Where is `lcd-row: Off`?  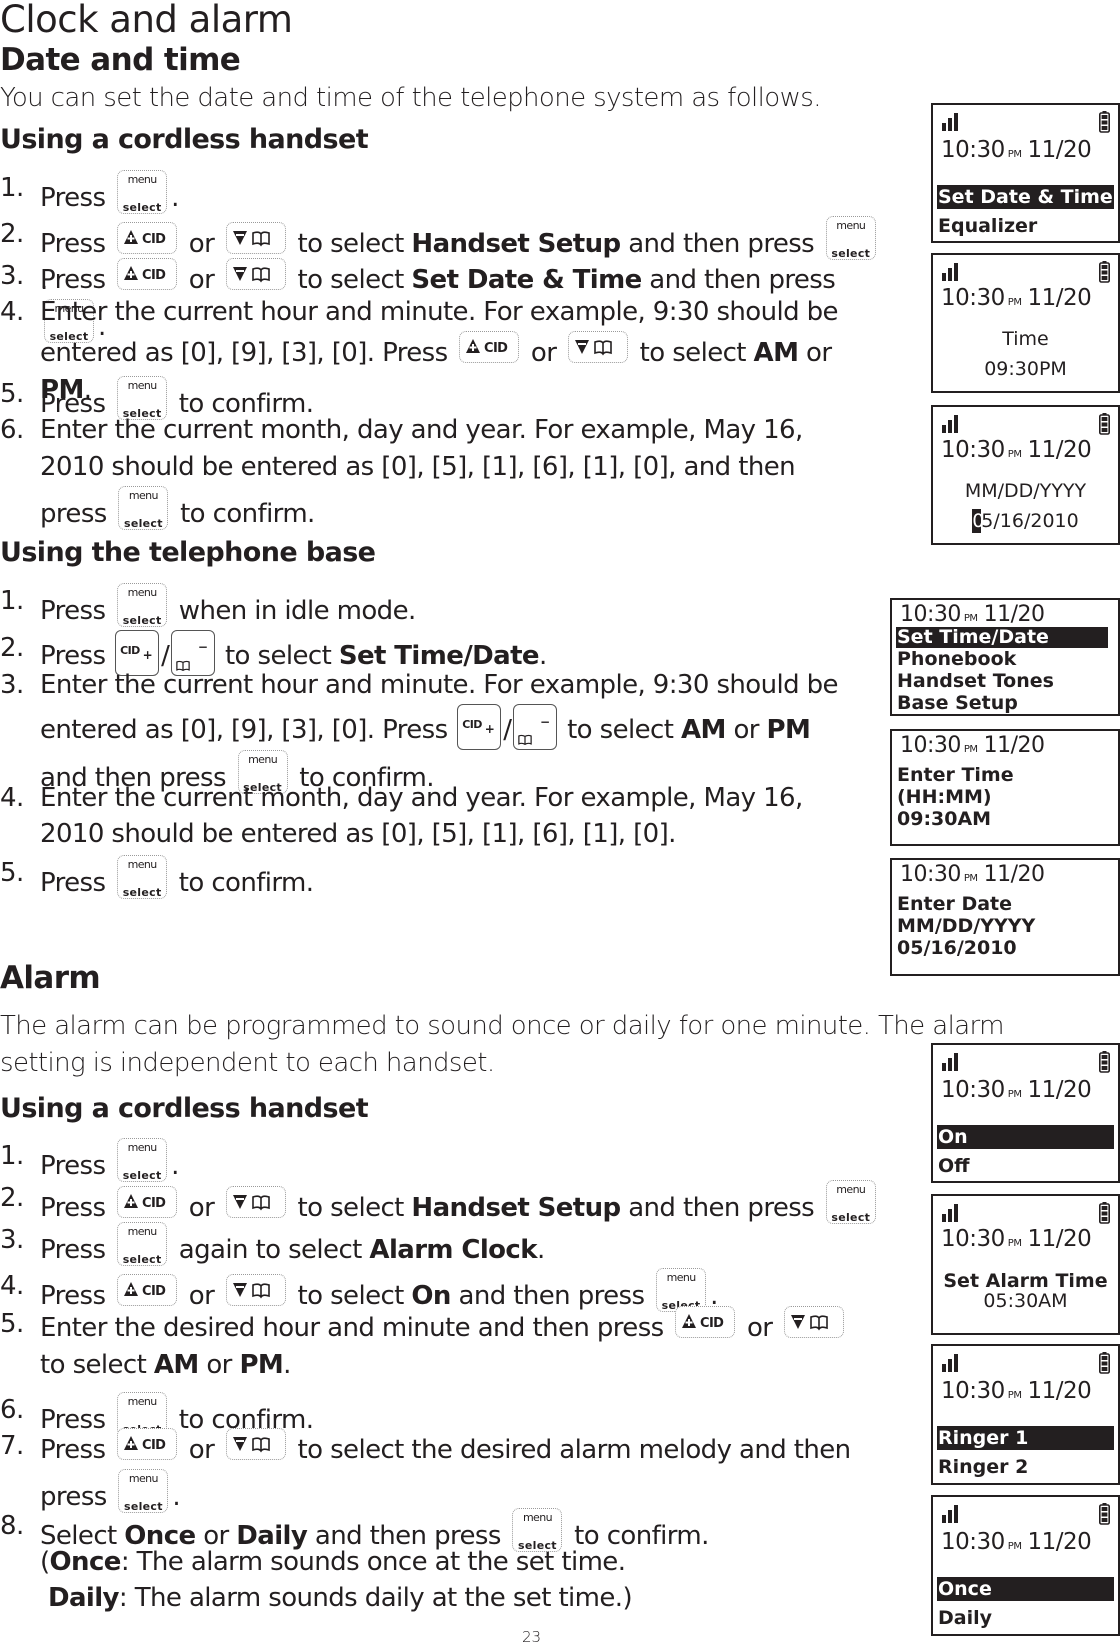 lcd-row: Off is located at coordinates (954, 1166).